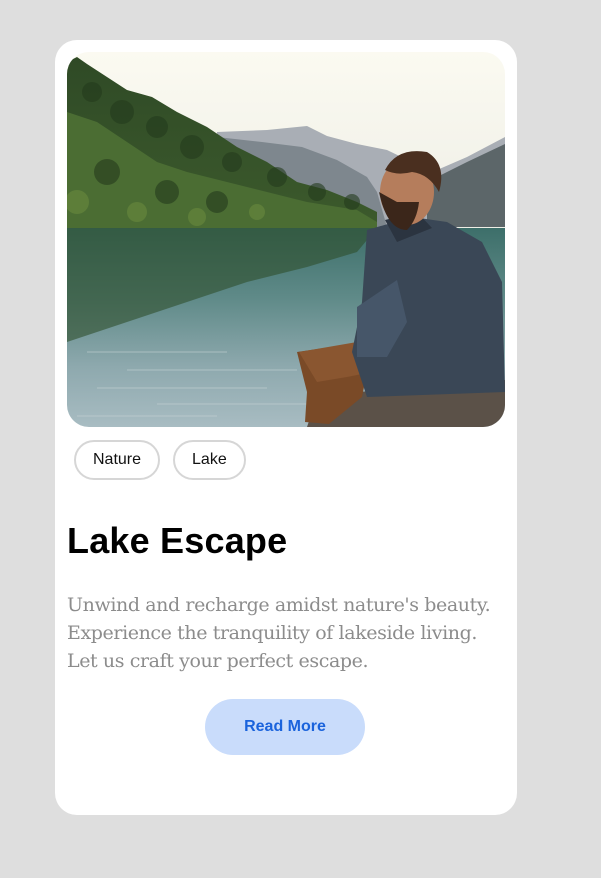  I want to click on card-title: Lake Escape, so click(177, 540).